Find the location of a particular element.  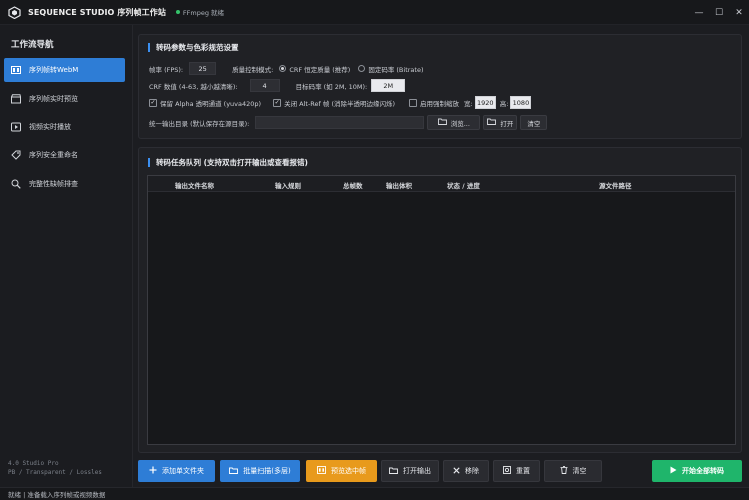

crf-mode-label: CRF 恒定质量 (推荐) is located at coordinates (320, 69).